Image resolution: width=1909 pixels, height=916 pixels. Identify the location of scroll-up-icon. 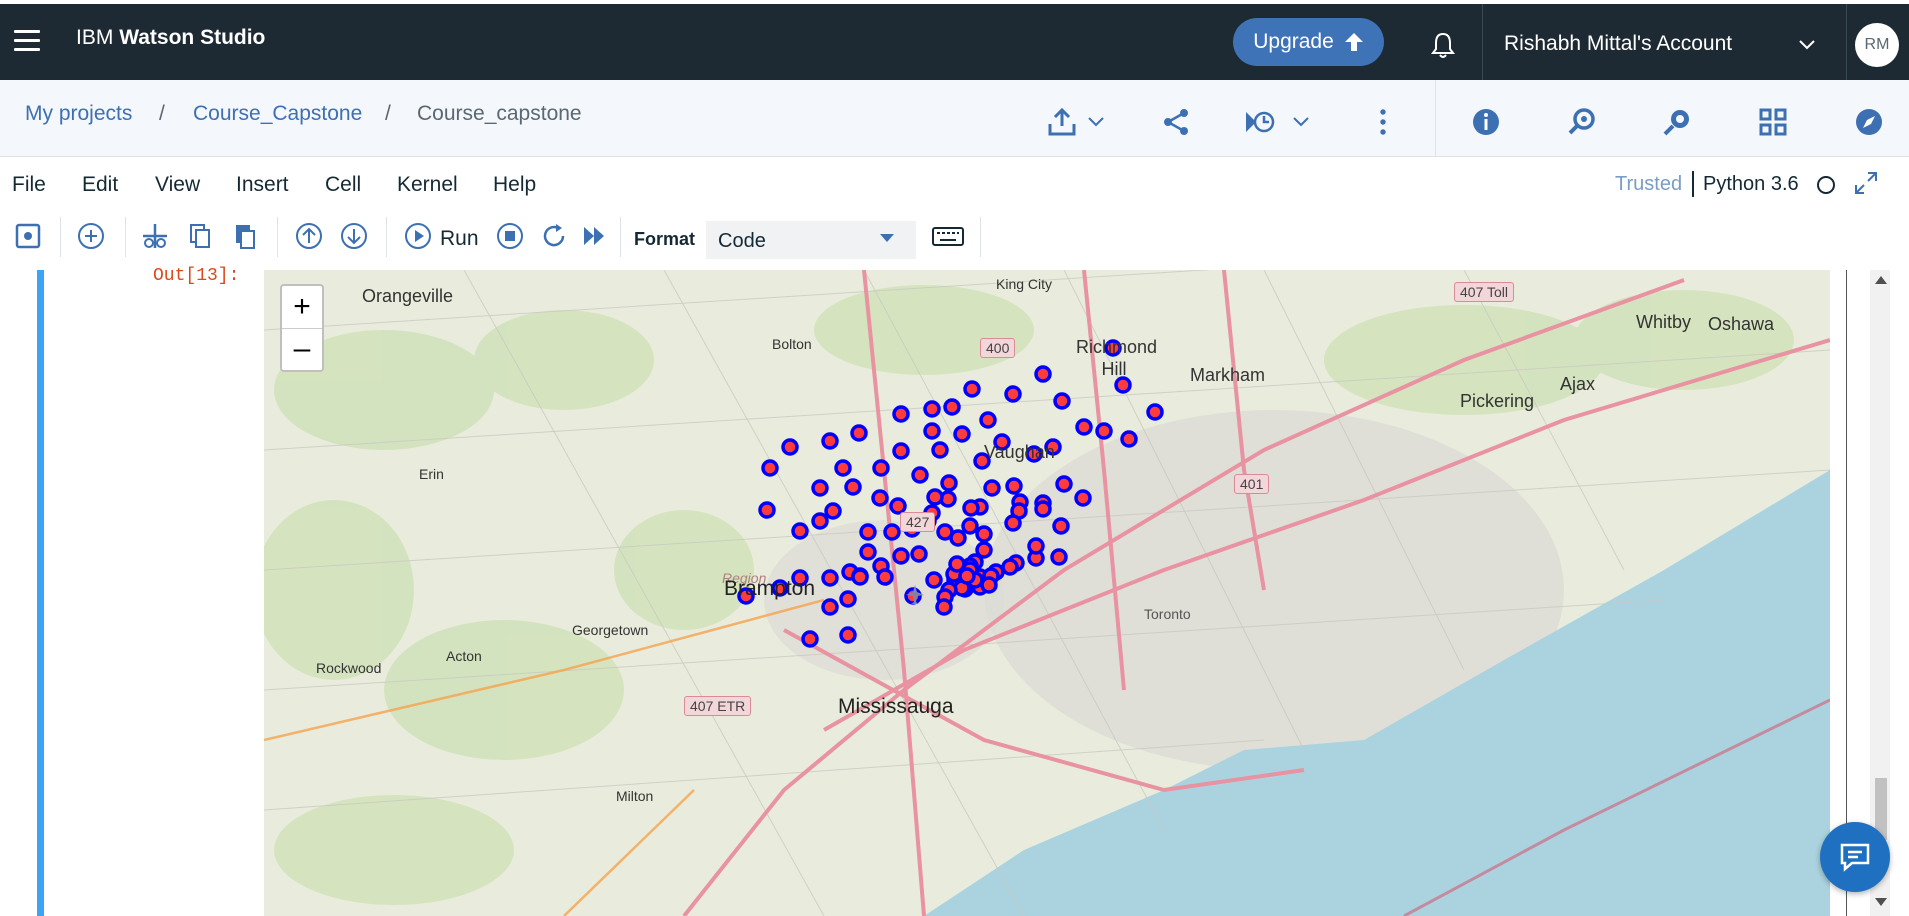
(1881, 280).